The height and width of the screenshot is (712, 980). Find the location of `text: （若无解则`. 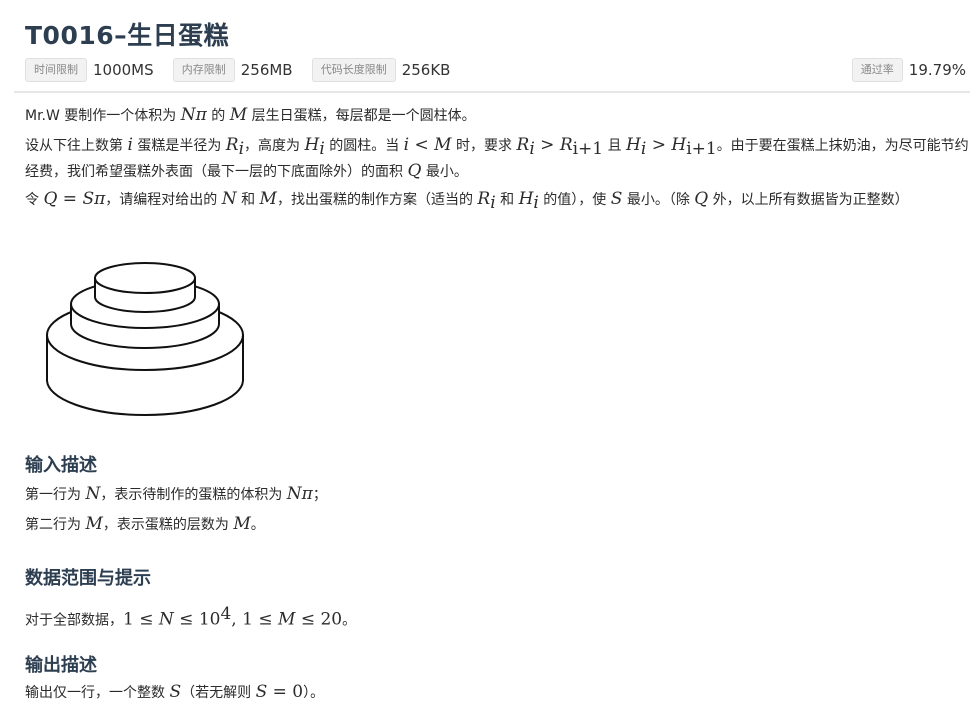

text: （若无解则 is located at coordinates (218, 693).